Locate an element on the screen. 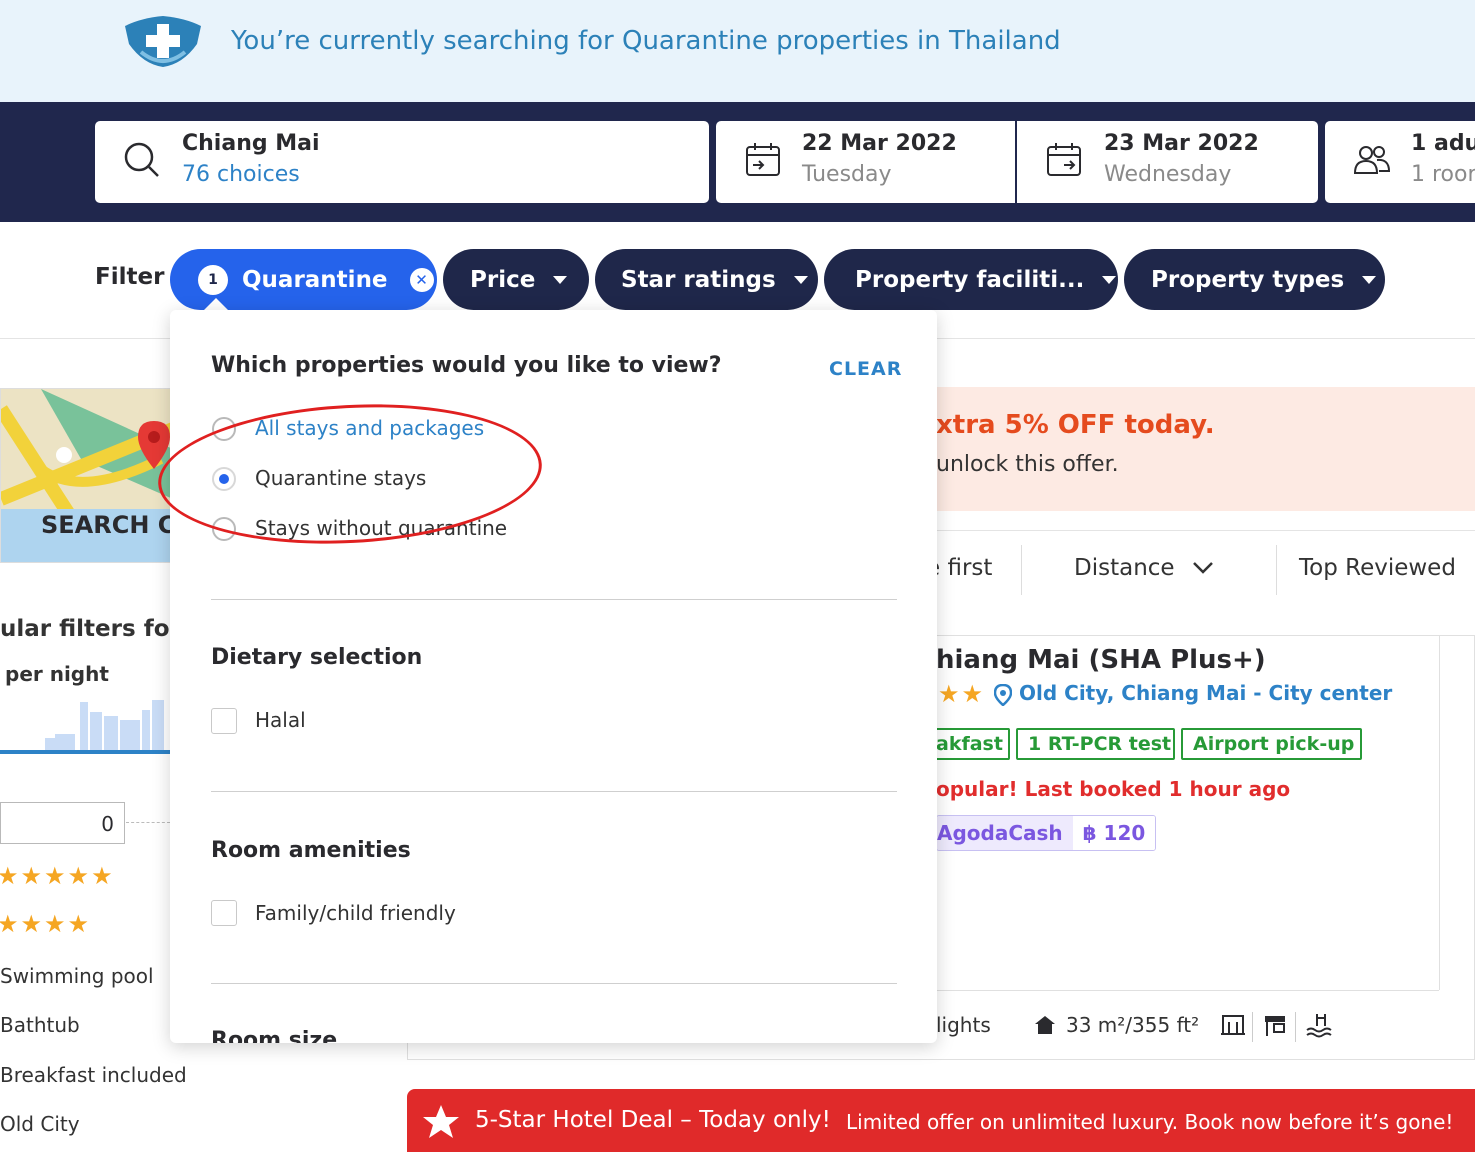  star-icon is located at coordinates (441, 1121).